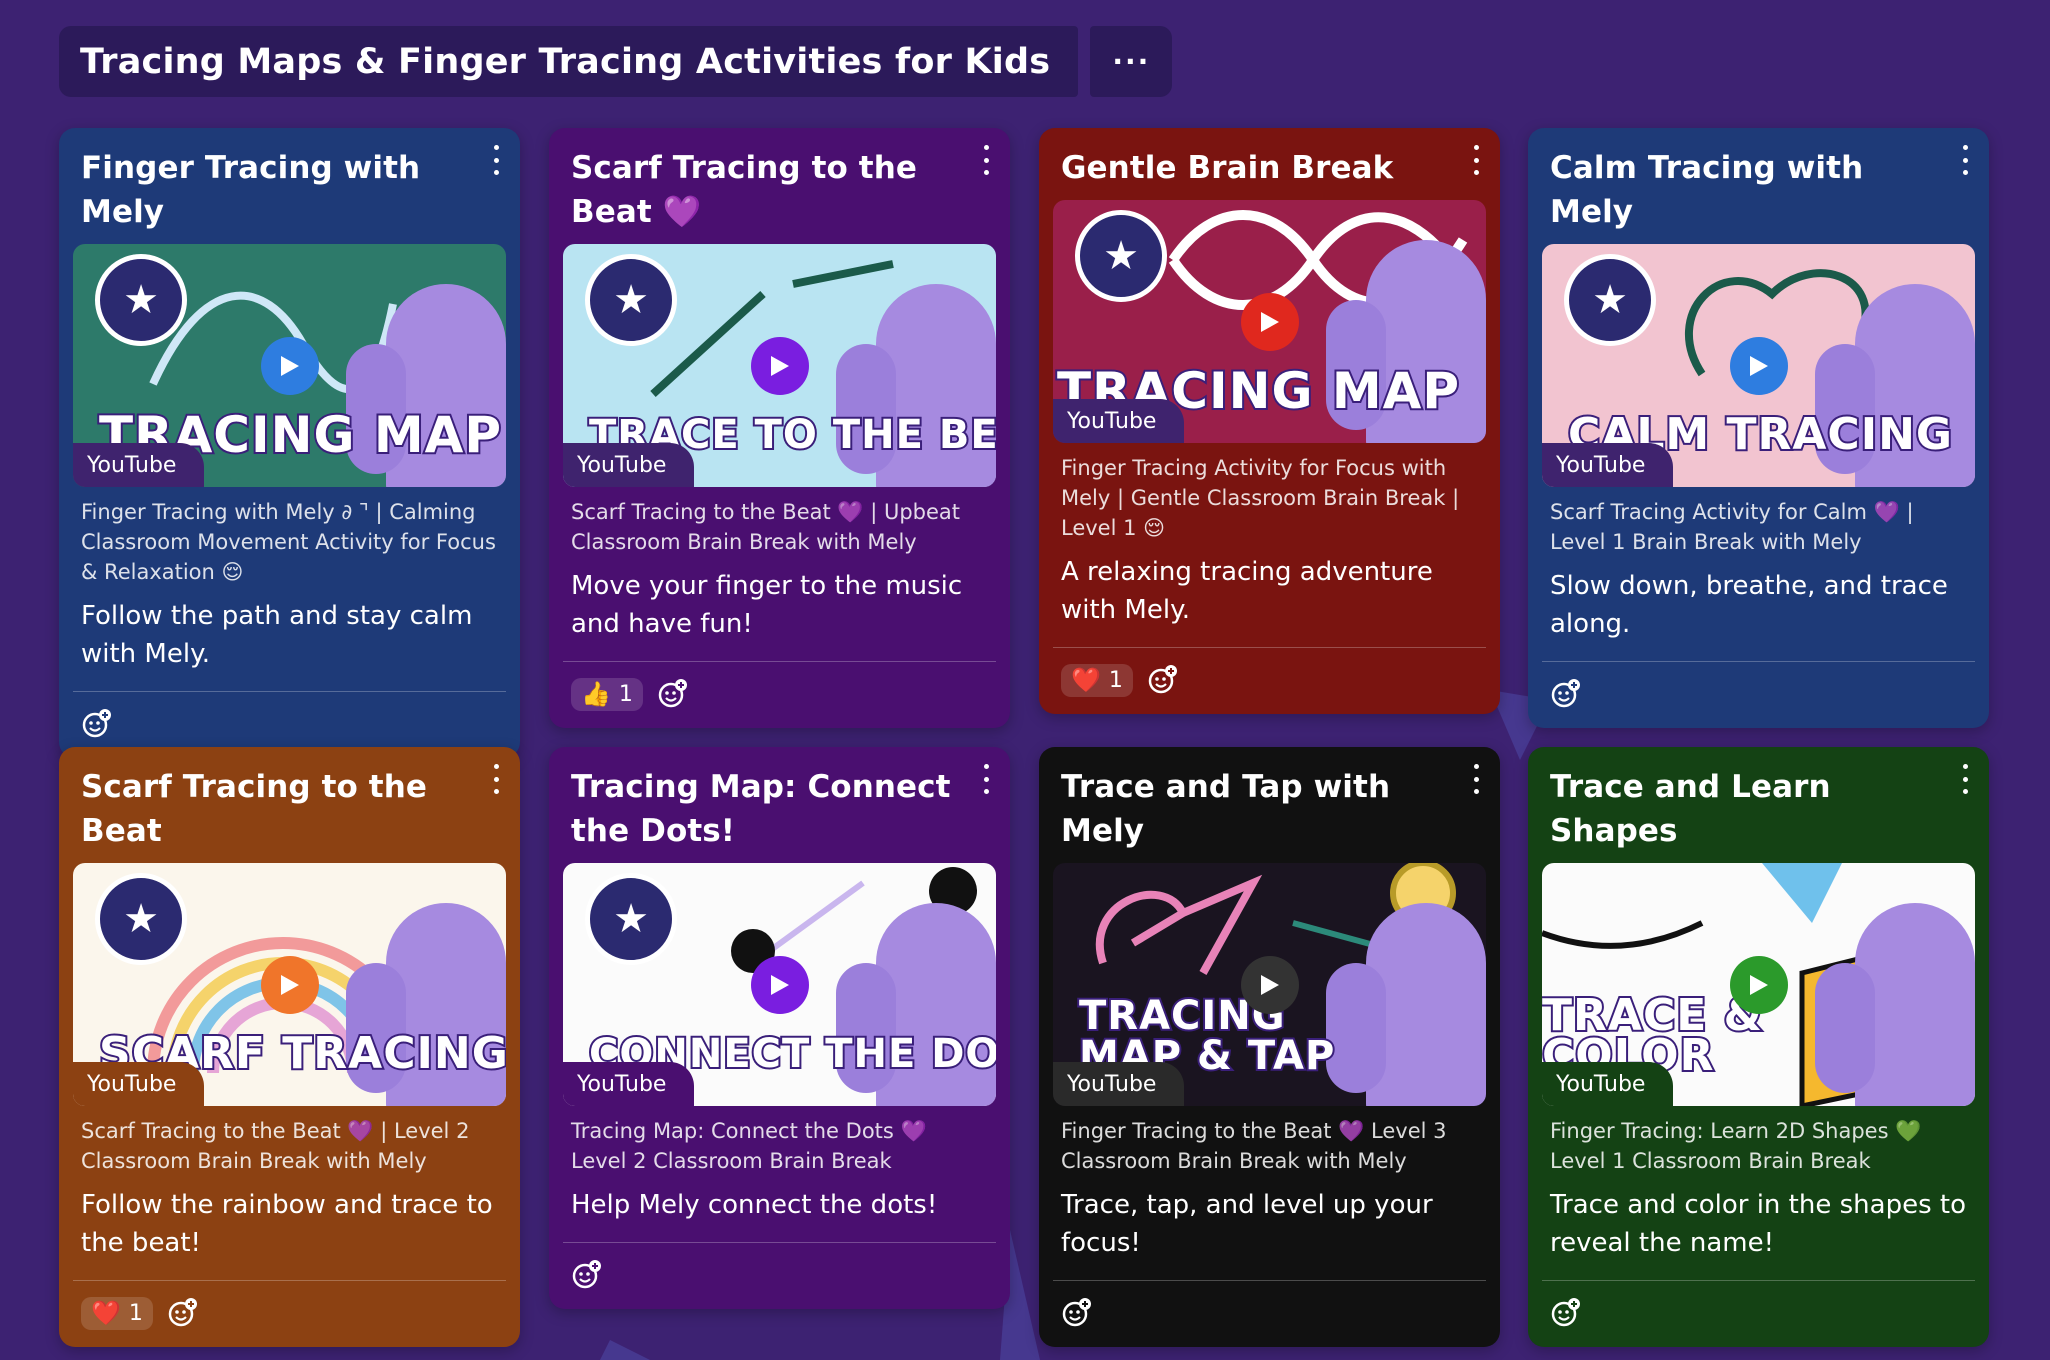 The image size is (2050, 1360). I want to click on card-title: Trace and Tap with Mely, so click(1226, 809).